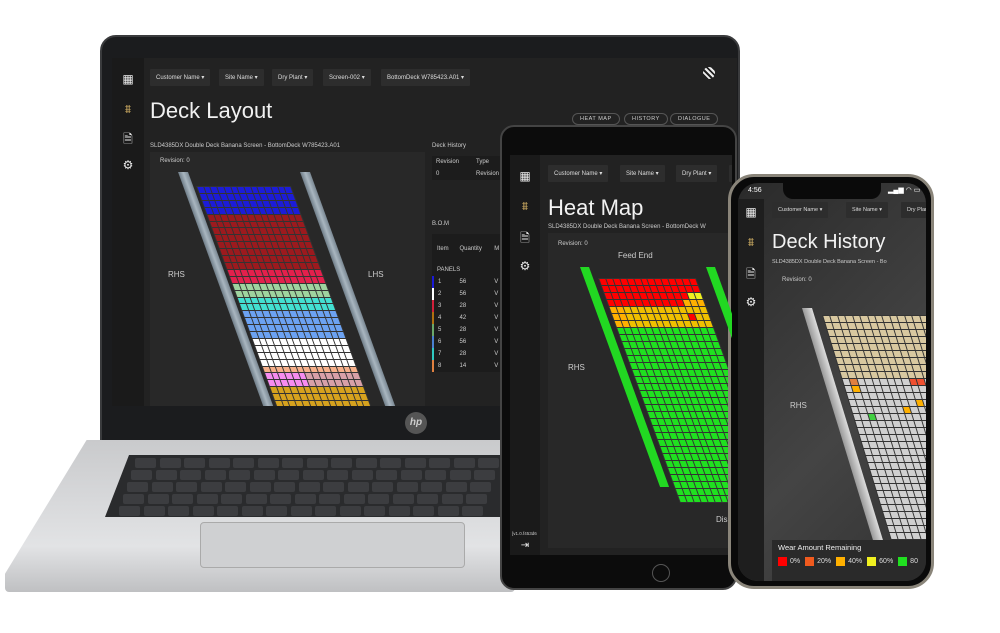  What do you see at coordinates (525, 206) in the screenshot?
I see `deck-icon: ⩩` at bounding box center [525, 206].